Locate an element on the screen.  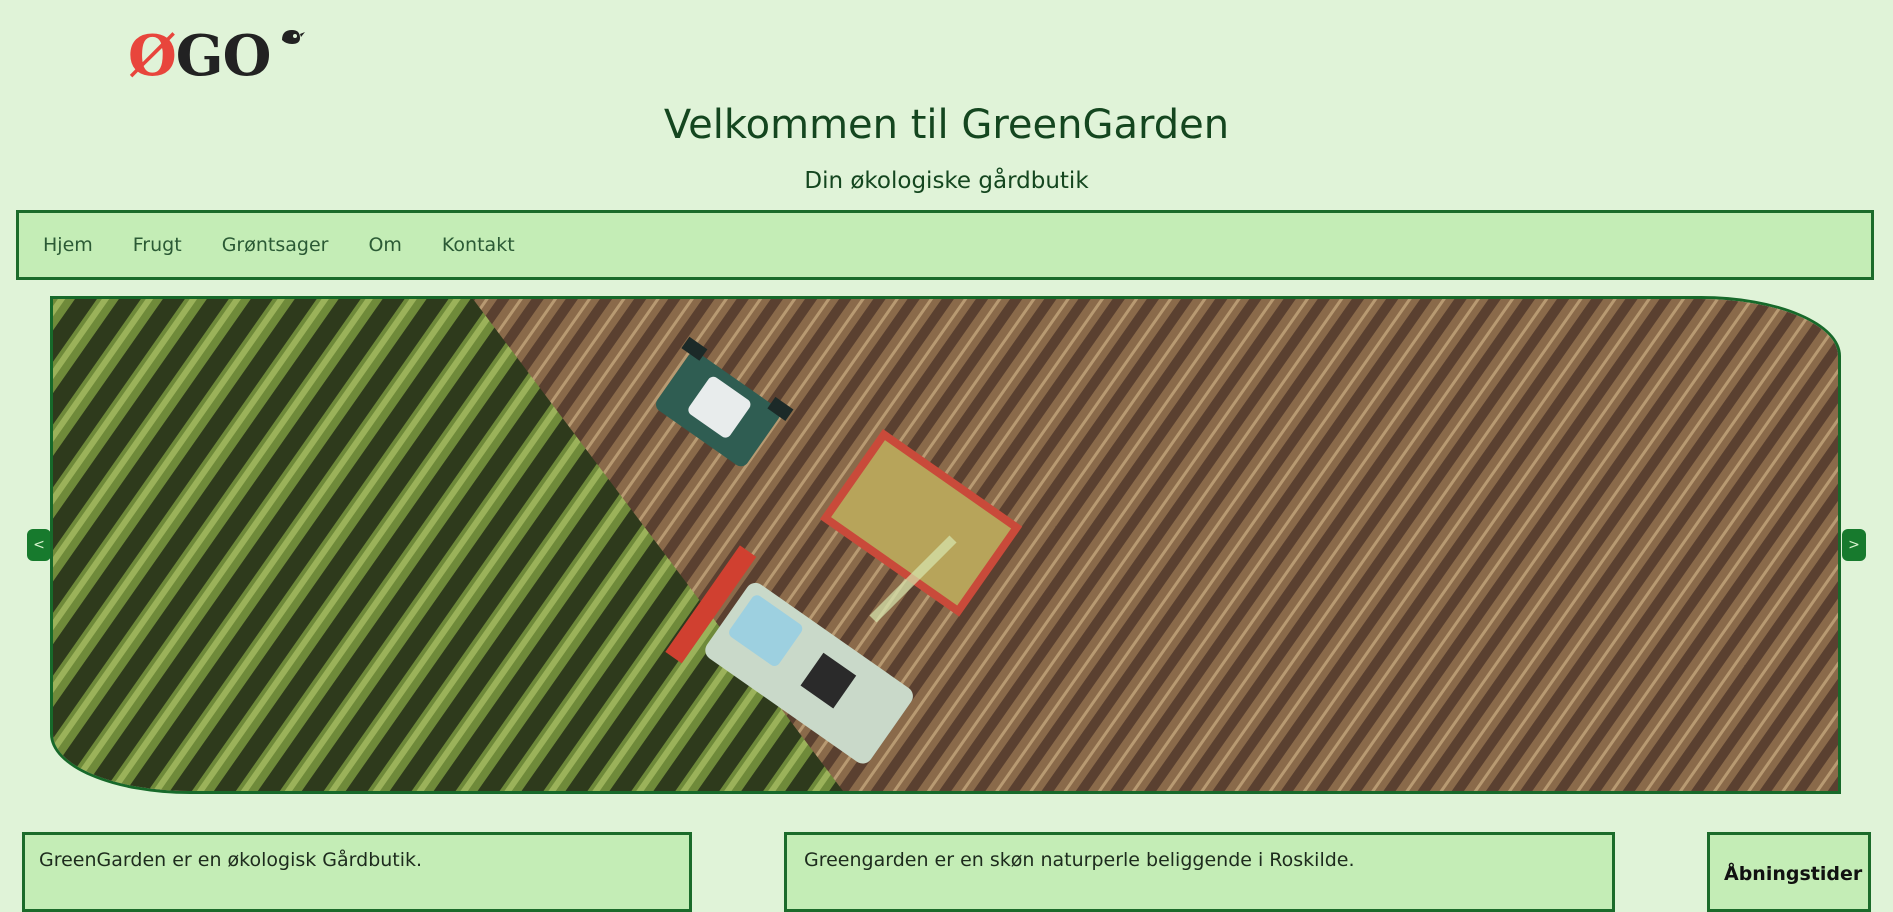
nav-item-om: Om is located at coordinates (384, 245).